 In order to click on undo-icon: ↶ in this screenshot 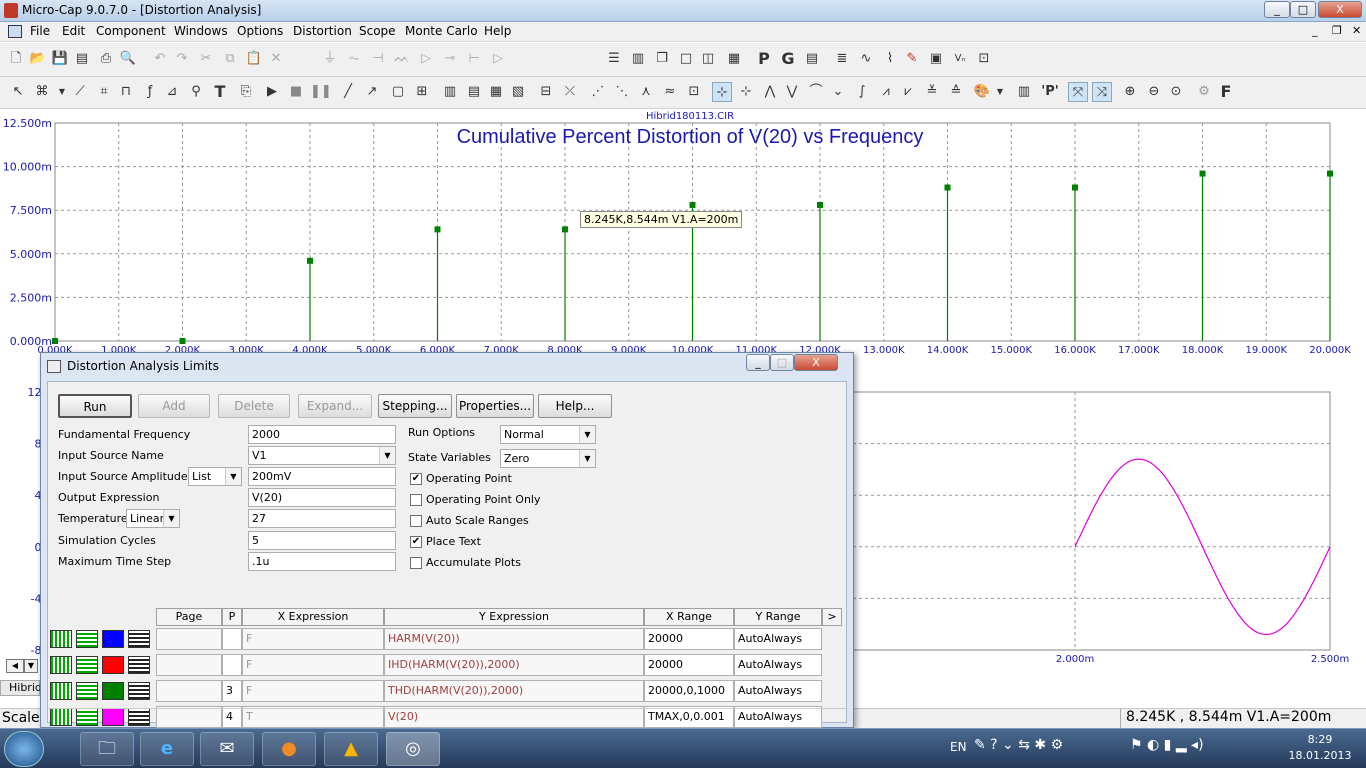, I will do `click(160, 59)`.